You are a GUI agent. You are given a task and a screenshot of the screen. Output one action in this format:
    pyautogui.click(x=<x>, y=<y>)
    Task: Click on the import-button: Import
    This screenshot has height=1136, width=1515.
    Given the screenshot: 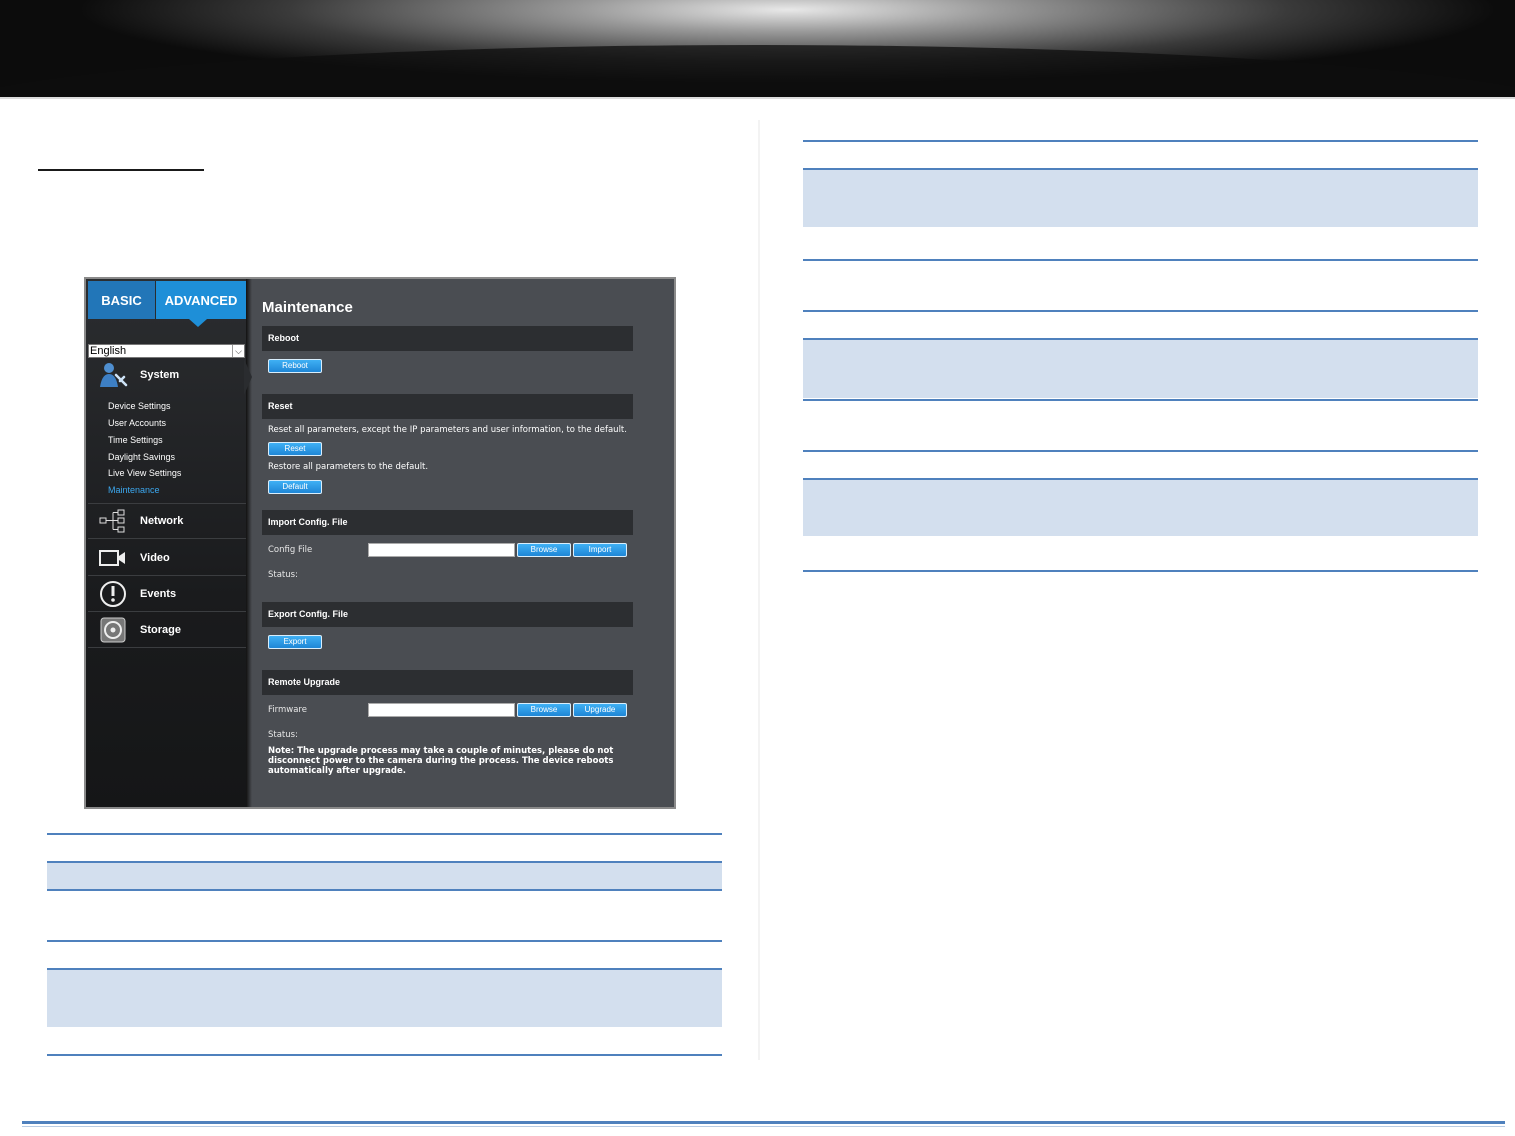 What is the action you would take?
    pyautogui.click(x=600, y=550)
    